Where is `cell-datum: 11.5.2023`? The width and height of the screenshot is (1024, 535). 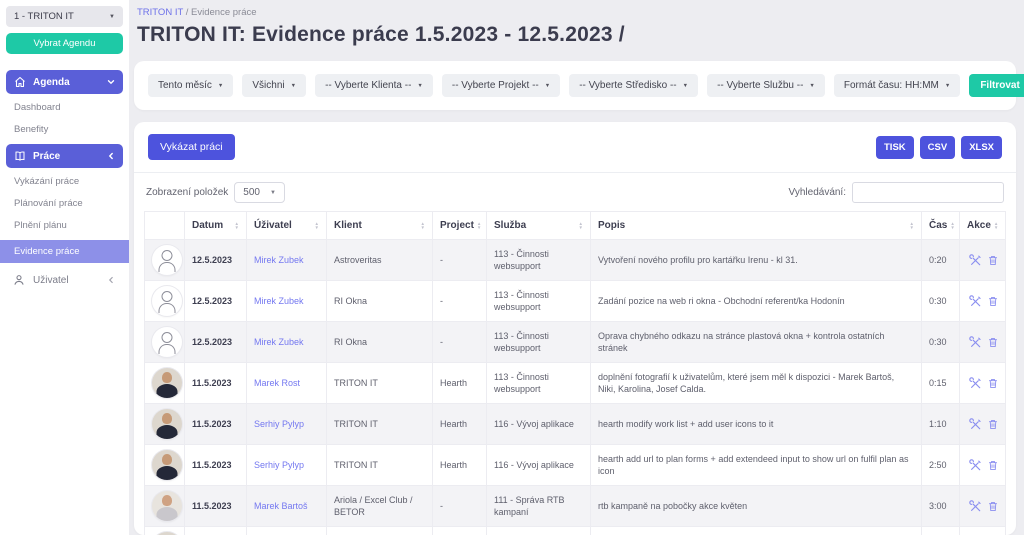
cell-datum: 11.5.2023 is located at coordinates (215, 383).